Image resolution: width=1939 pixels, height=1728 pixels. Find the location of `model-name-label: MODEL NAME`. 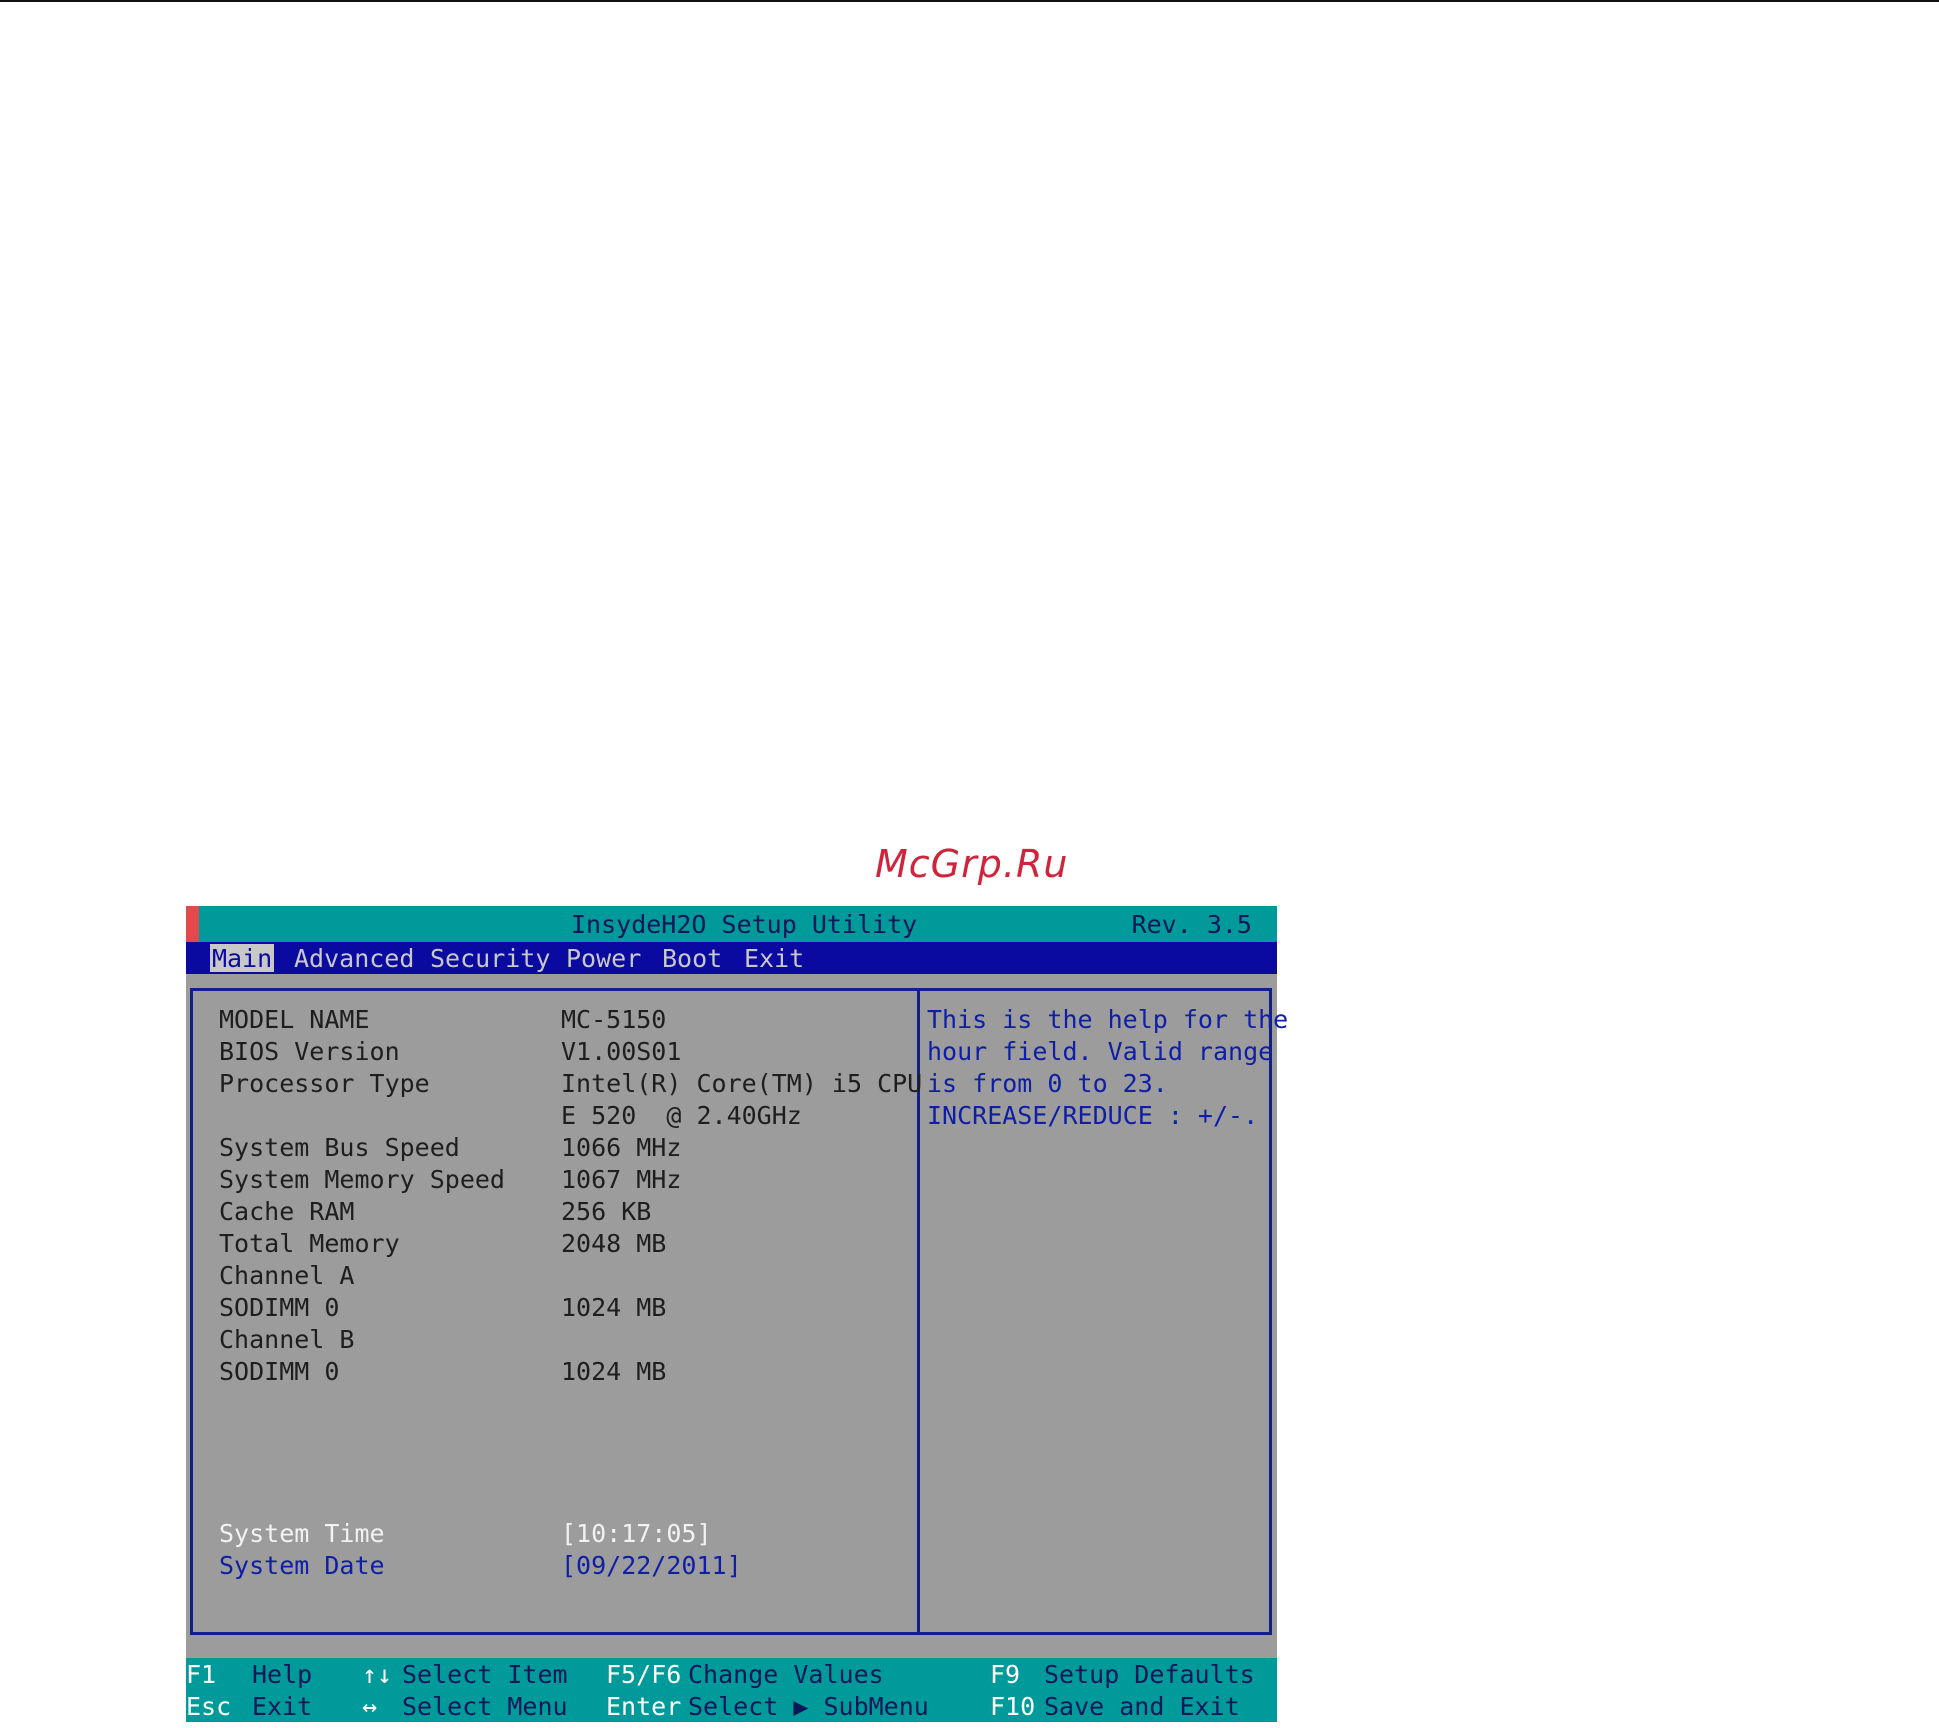

model-name-label: MODEL NAME is located at coordinates (294, 1019).